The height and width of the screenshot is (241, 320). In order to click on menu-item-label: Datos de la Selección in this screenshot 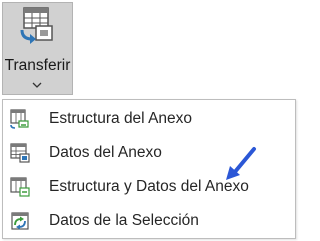, I will do `click(124, 220)`.